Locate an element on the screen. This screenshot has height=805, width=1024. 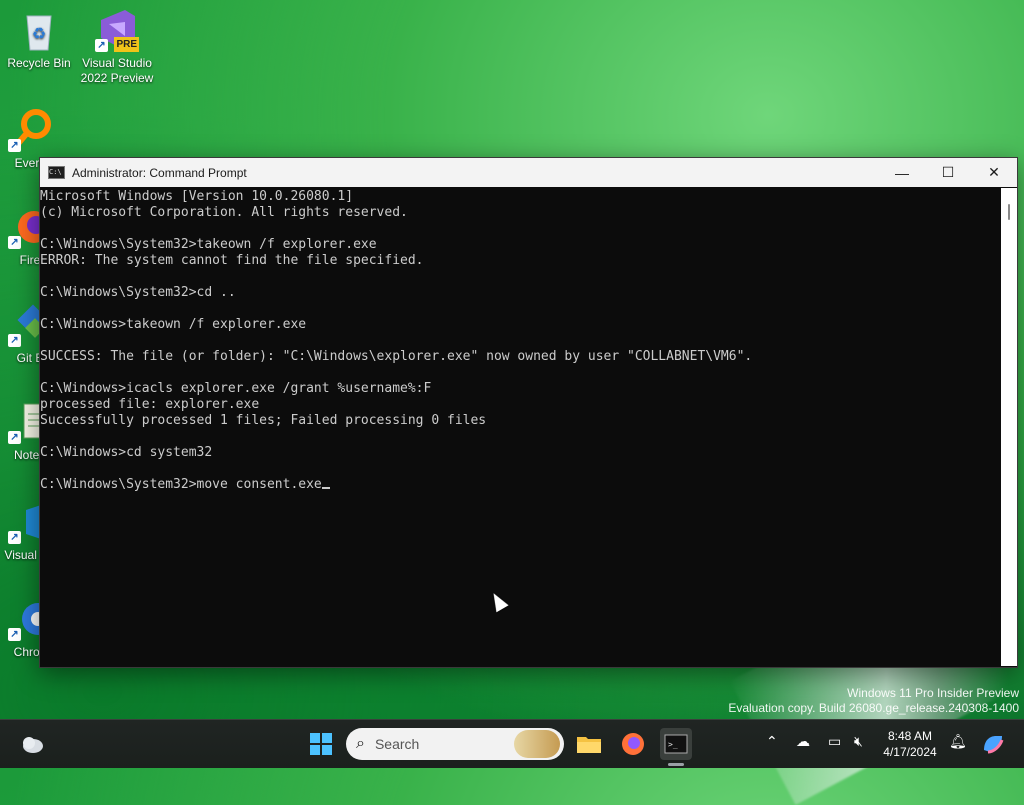
search-icon: ⌕ is located at coordinates (360, 743).